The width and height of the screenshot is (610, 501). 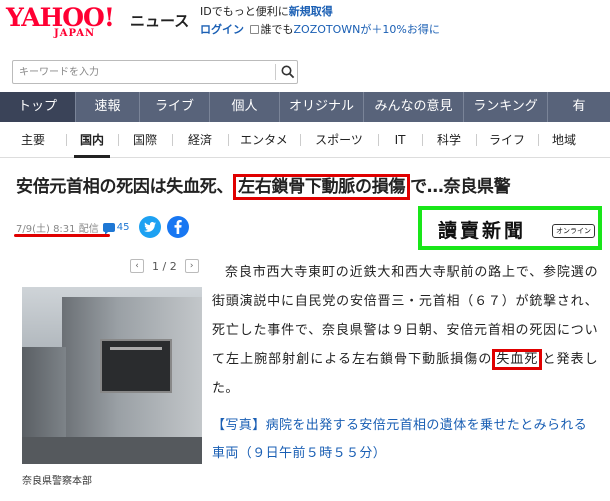 I want to click on comment-icon, so click(x=108, y=228).